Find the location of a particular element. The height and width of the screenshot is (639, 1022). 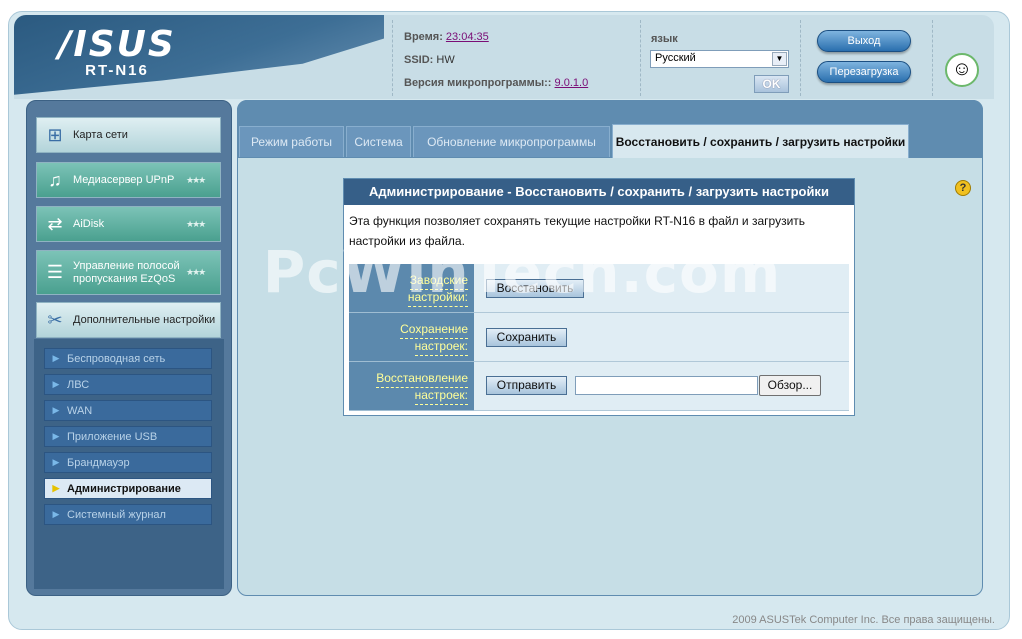

logout-button: Выход is located at coordinates (864, 41).